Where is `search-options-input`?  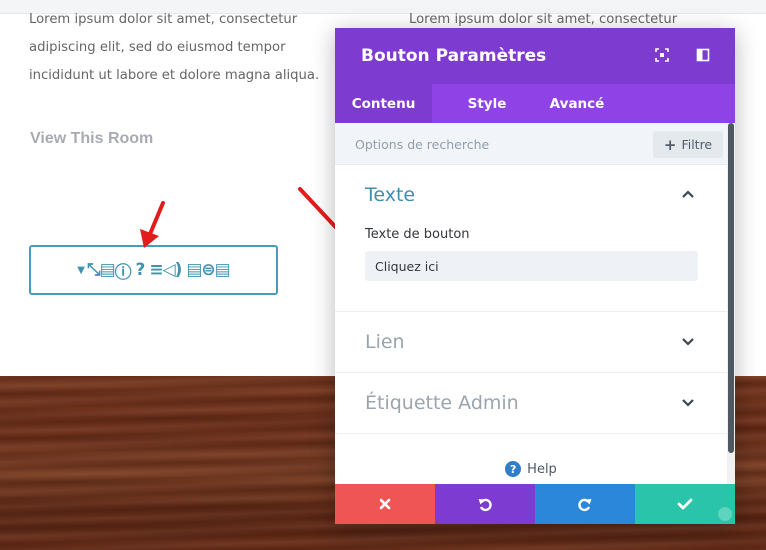
search-options-input is located at coordinates (500, 144).